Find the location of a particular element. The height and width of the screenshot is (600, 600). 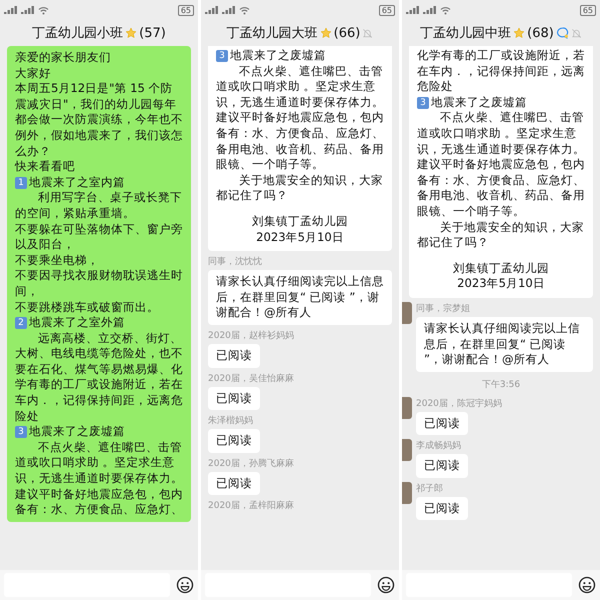

message-paragraph: 亲爱的家长朋友们 is located at coordinates (63, 58).